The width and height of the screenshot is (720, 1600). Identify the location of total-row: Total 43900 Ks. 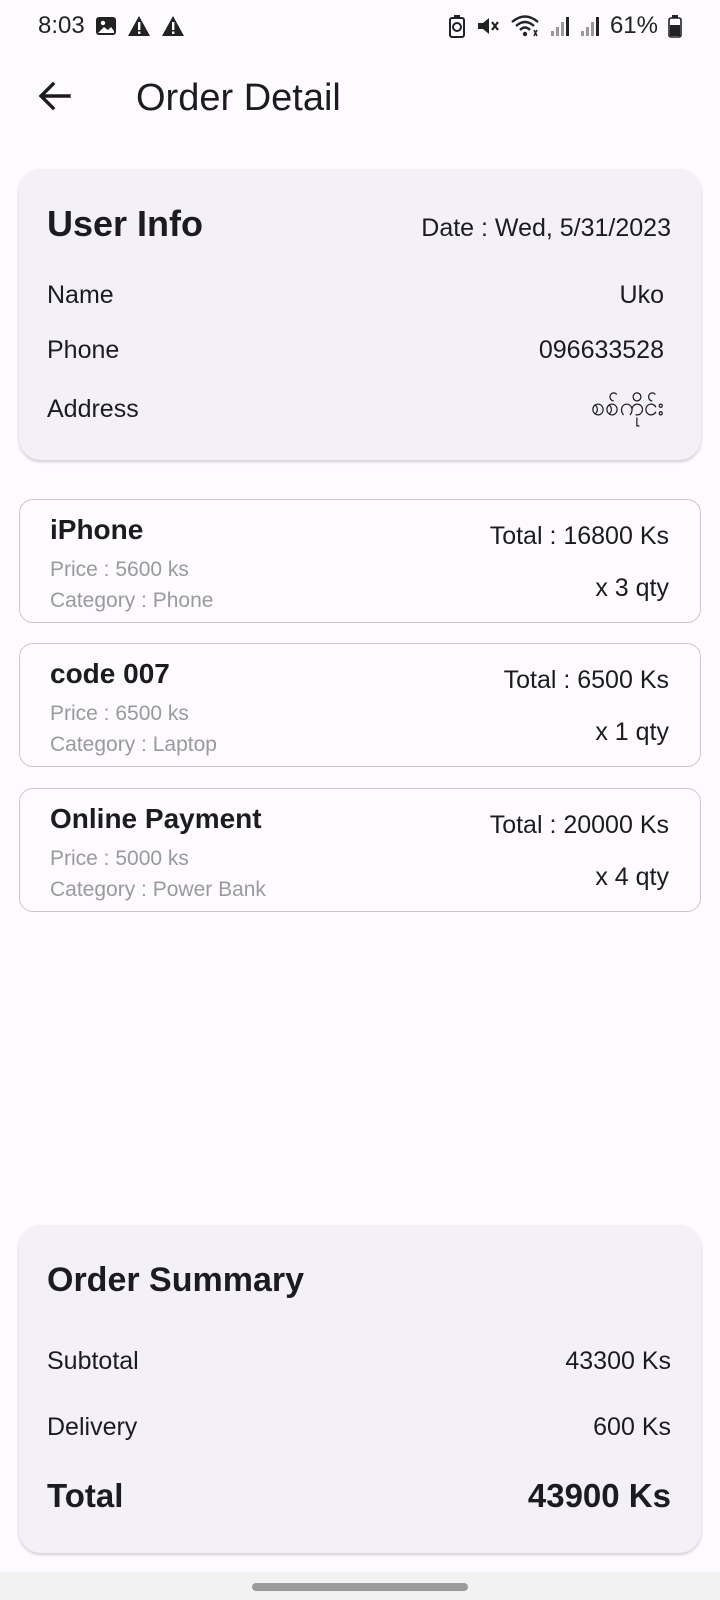
(359, 1496).